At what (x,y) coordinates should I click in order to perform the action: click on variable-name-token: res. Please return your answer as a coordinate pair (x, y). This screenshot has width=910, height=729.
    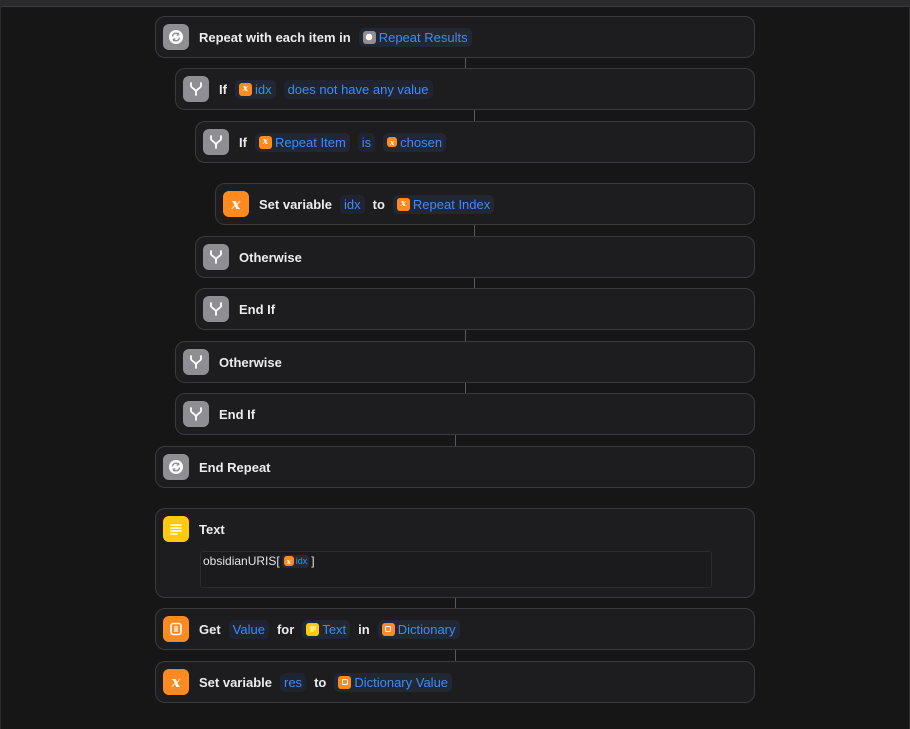
    Looking at the image, I should click on (293, 682).